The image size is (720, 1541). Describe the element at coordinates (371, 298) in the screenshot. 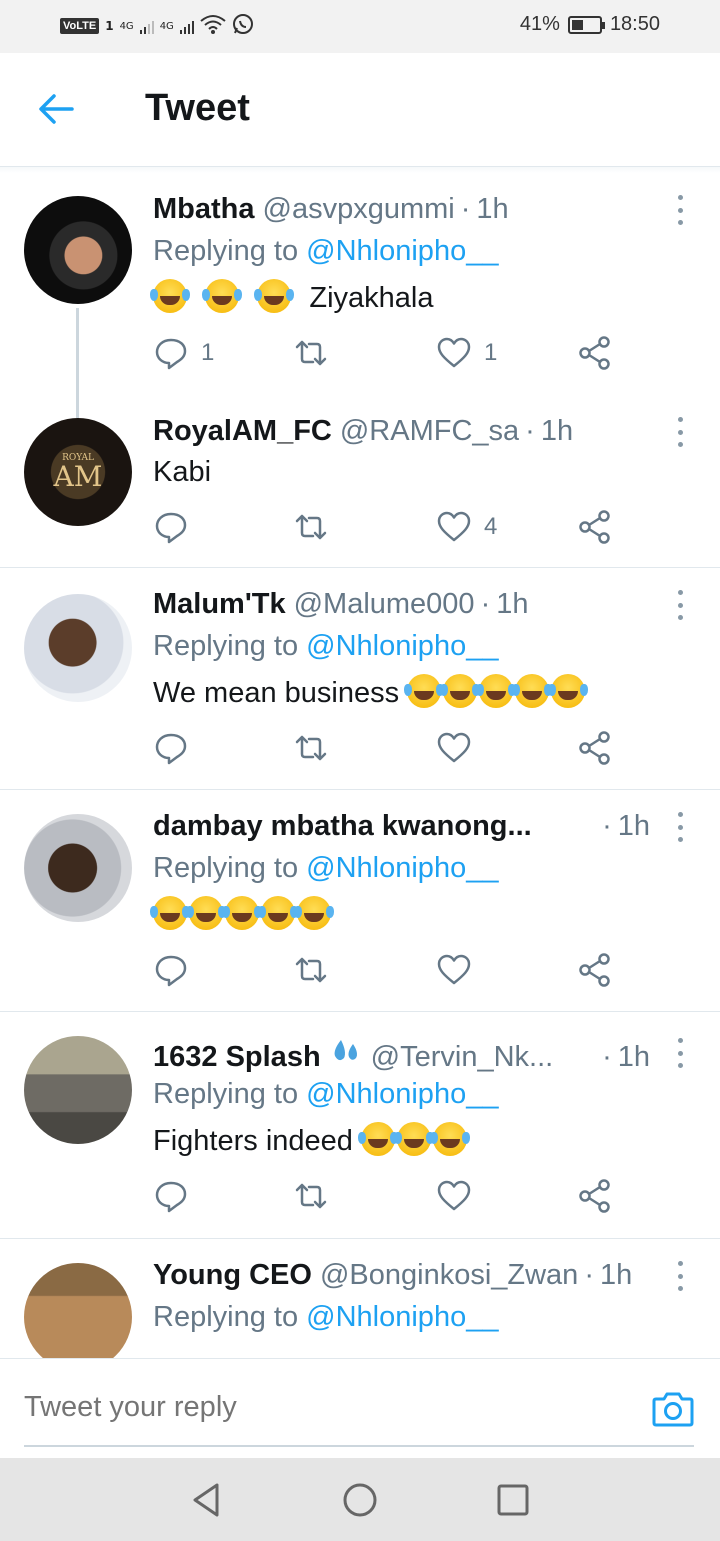

I see `tweet-text-body: Ziyakhala` at that location.